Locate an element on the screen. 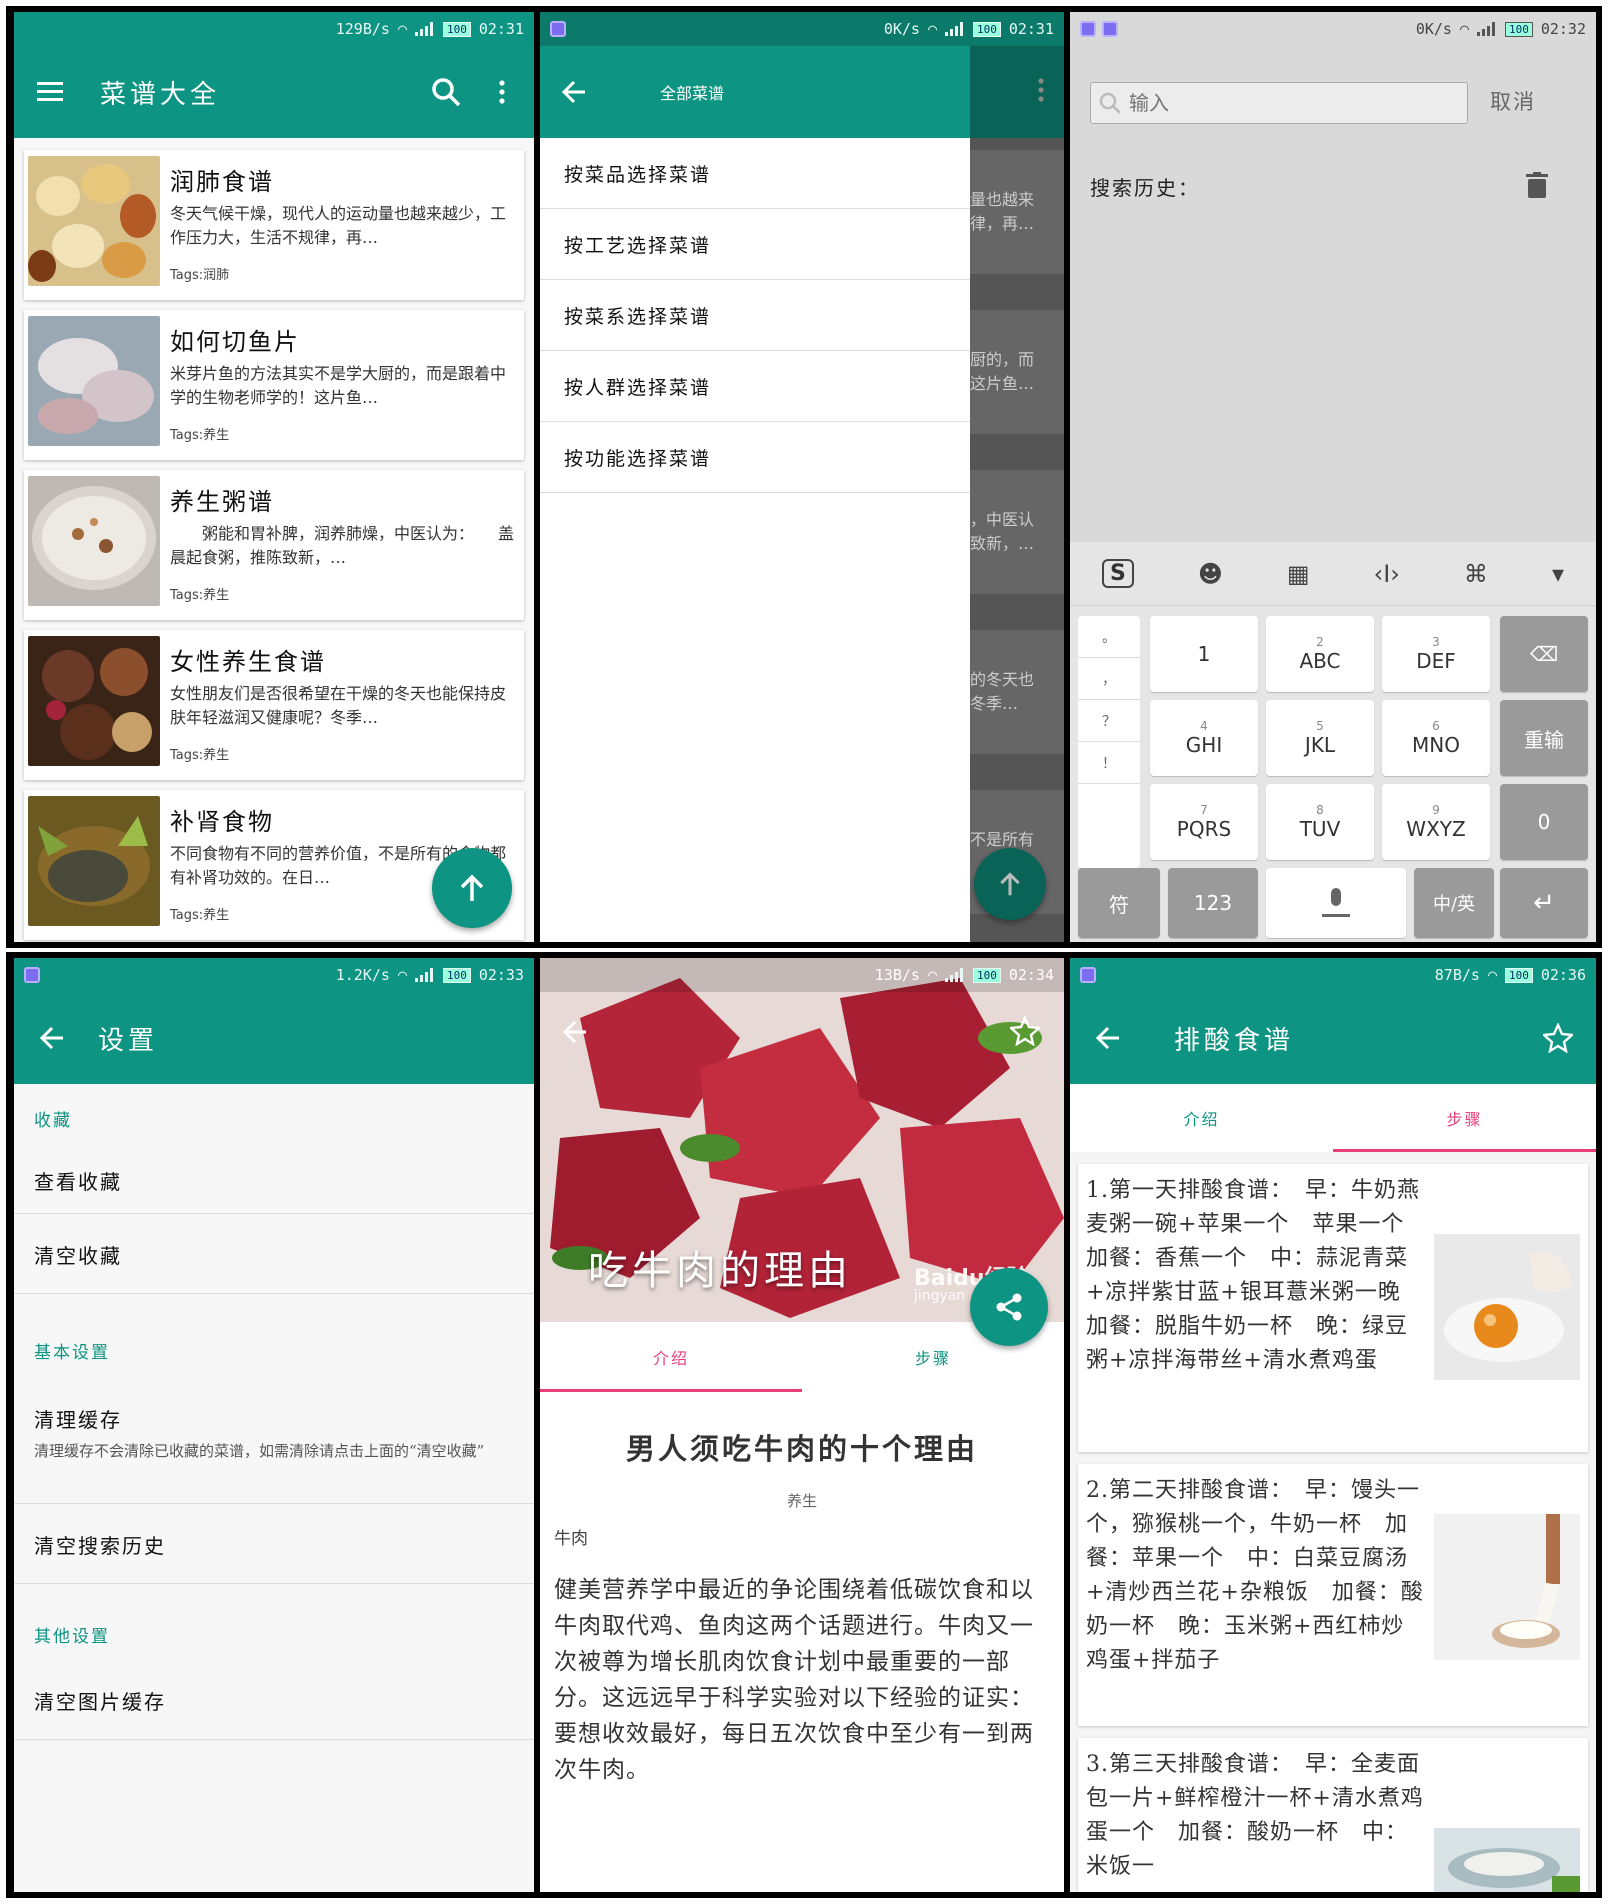  cancel-button: 取消 is located at coordinates (1513, 101).